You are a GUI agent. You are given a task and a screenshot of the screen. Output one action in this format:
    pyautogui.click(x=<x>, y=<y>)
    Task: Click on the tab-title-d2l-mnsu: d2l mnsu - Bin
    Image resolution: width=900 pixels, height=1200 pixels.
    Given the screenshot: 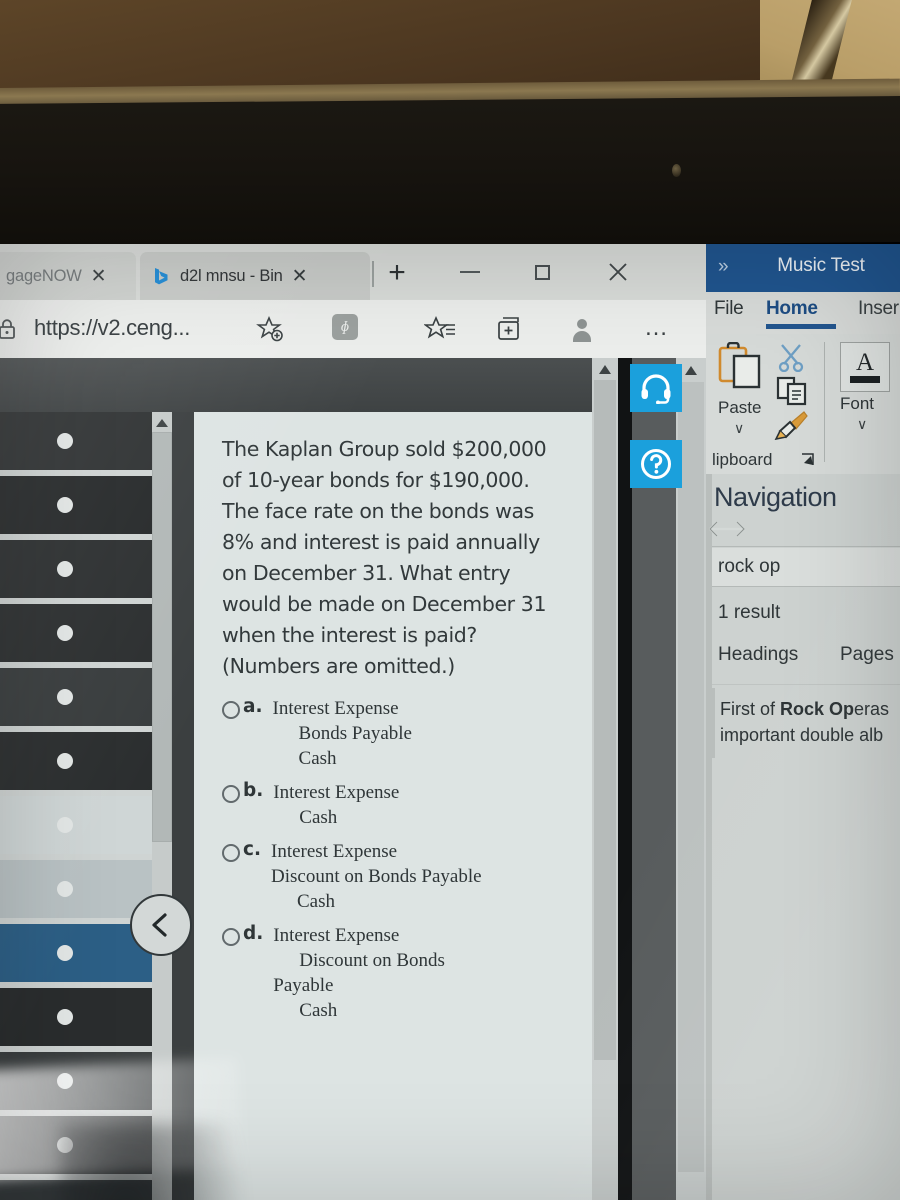 What is the action you would take?
    pyautogui.click(x=231, y=275)
    